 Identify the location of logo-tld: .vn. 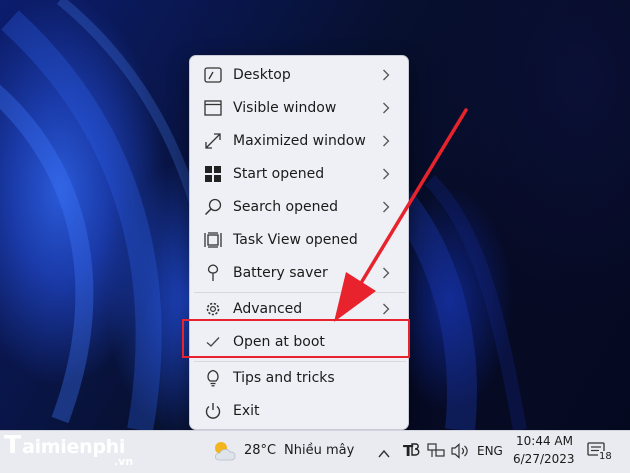
(124, 461).